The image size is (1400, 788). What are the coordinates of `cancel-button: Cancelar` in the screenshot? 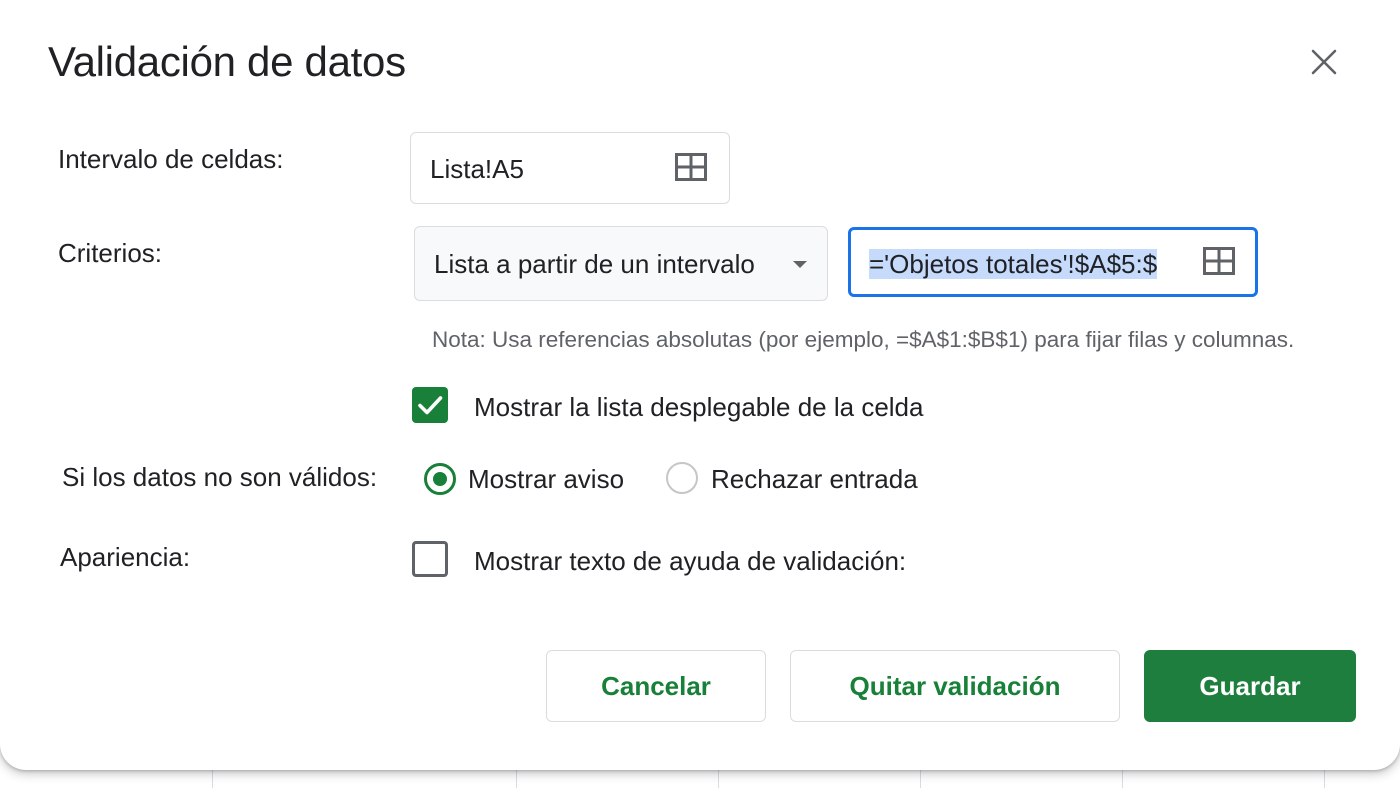 It's located at (656, 686).